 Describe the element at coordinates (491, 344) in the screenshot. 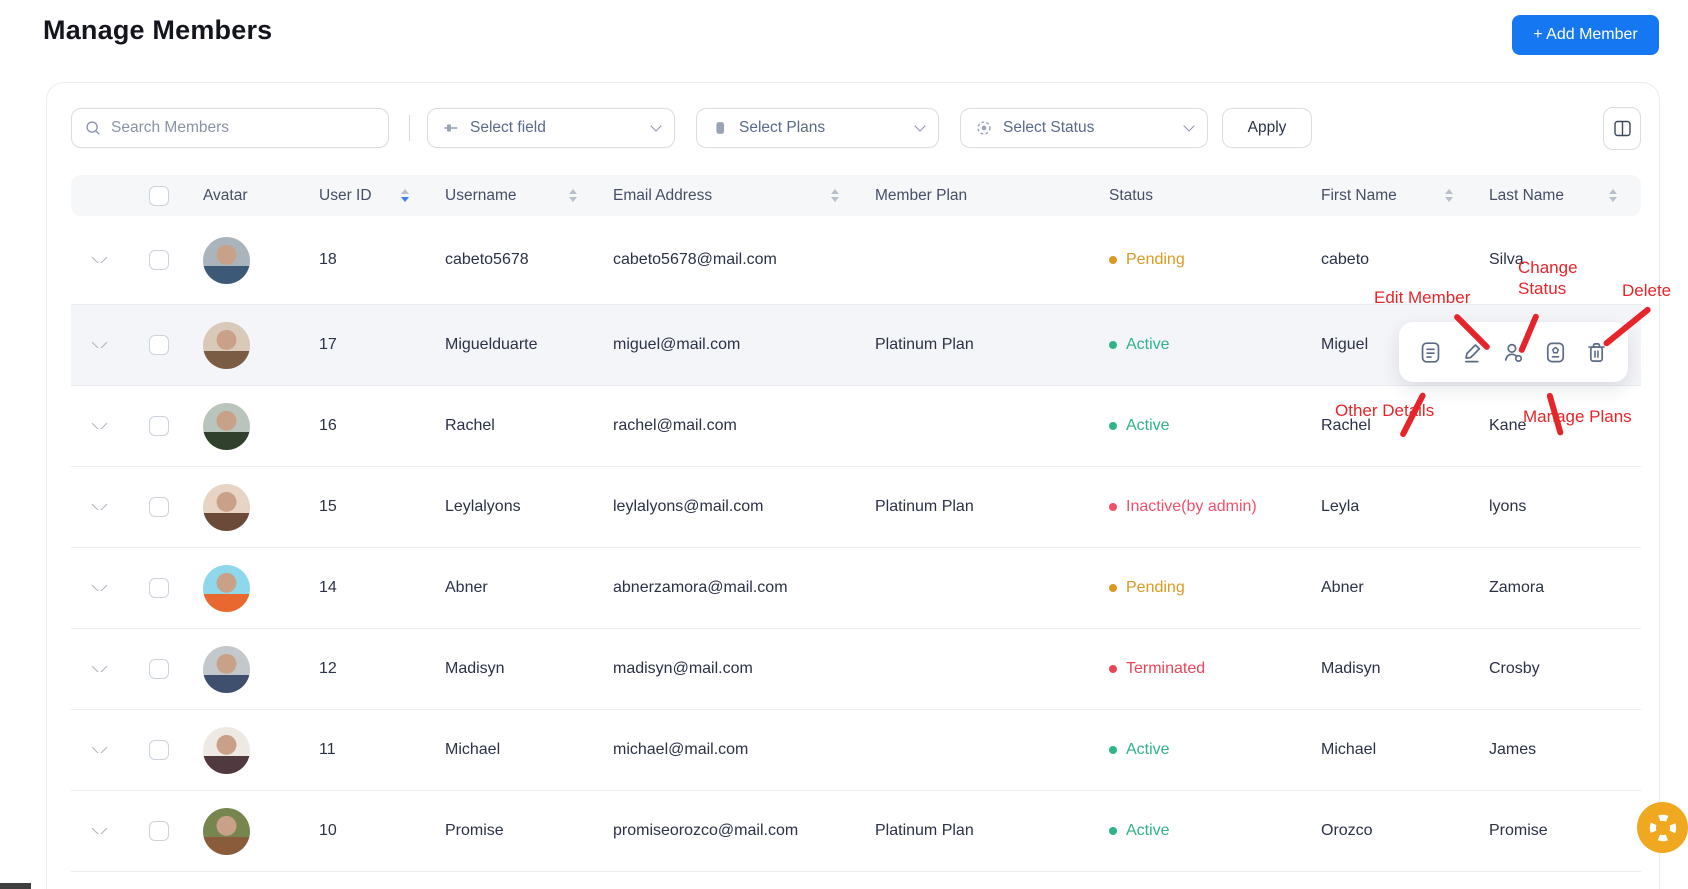

I see `username-cell: Miguelduarte` at that location.